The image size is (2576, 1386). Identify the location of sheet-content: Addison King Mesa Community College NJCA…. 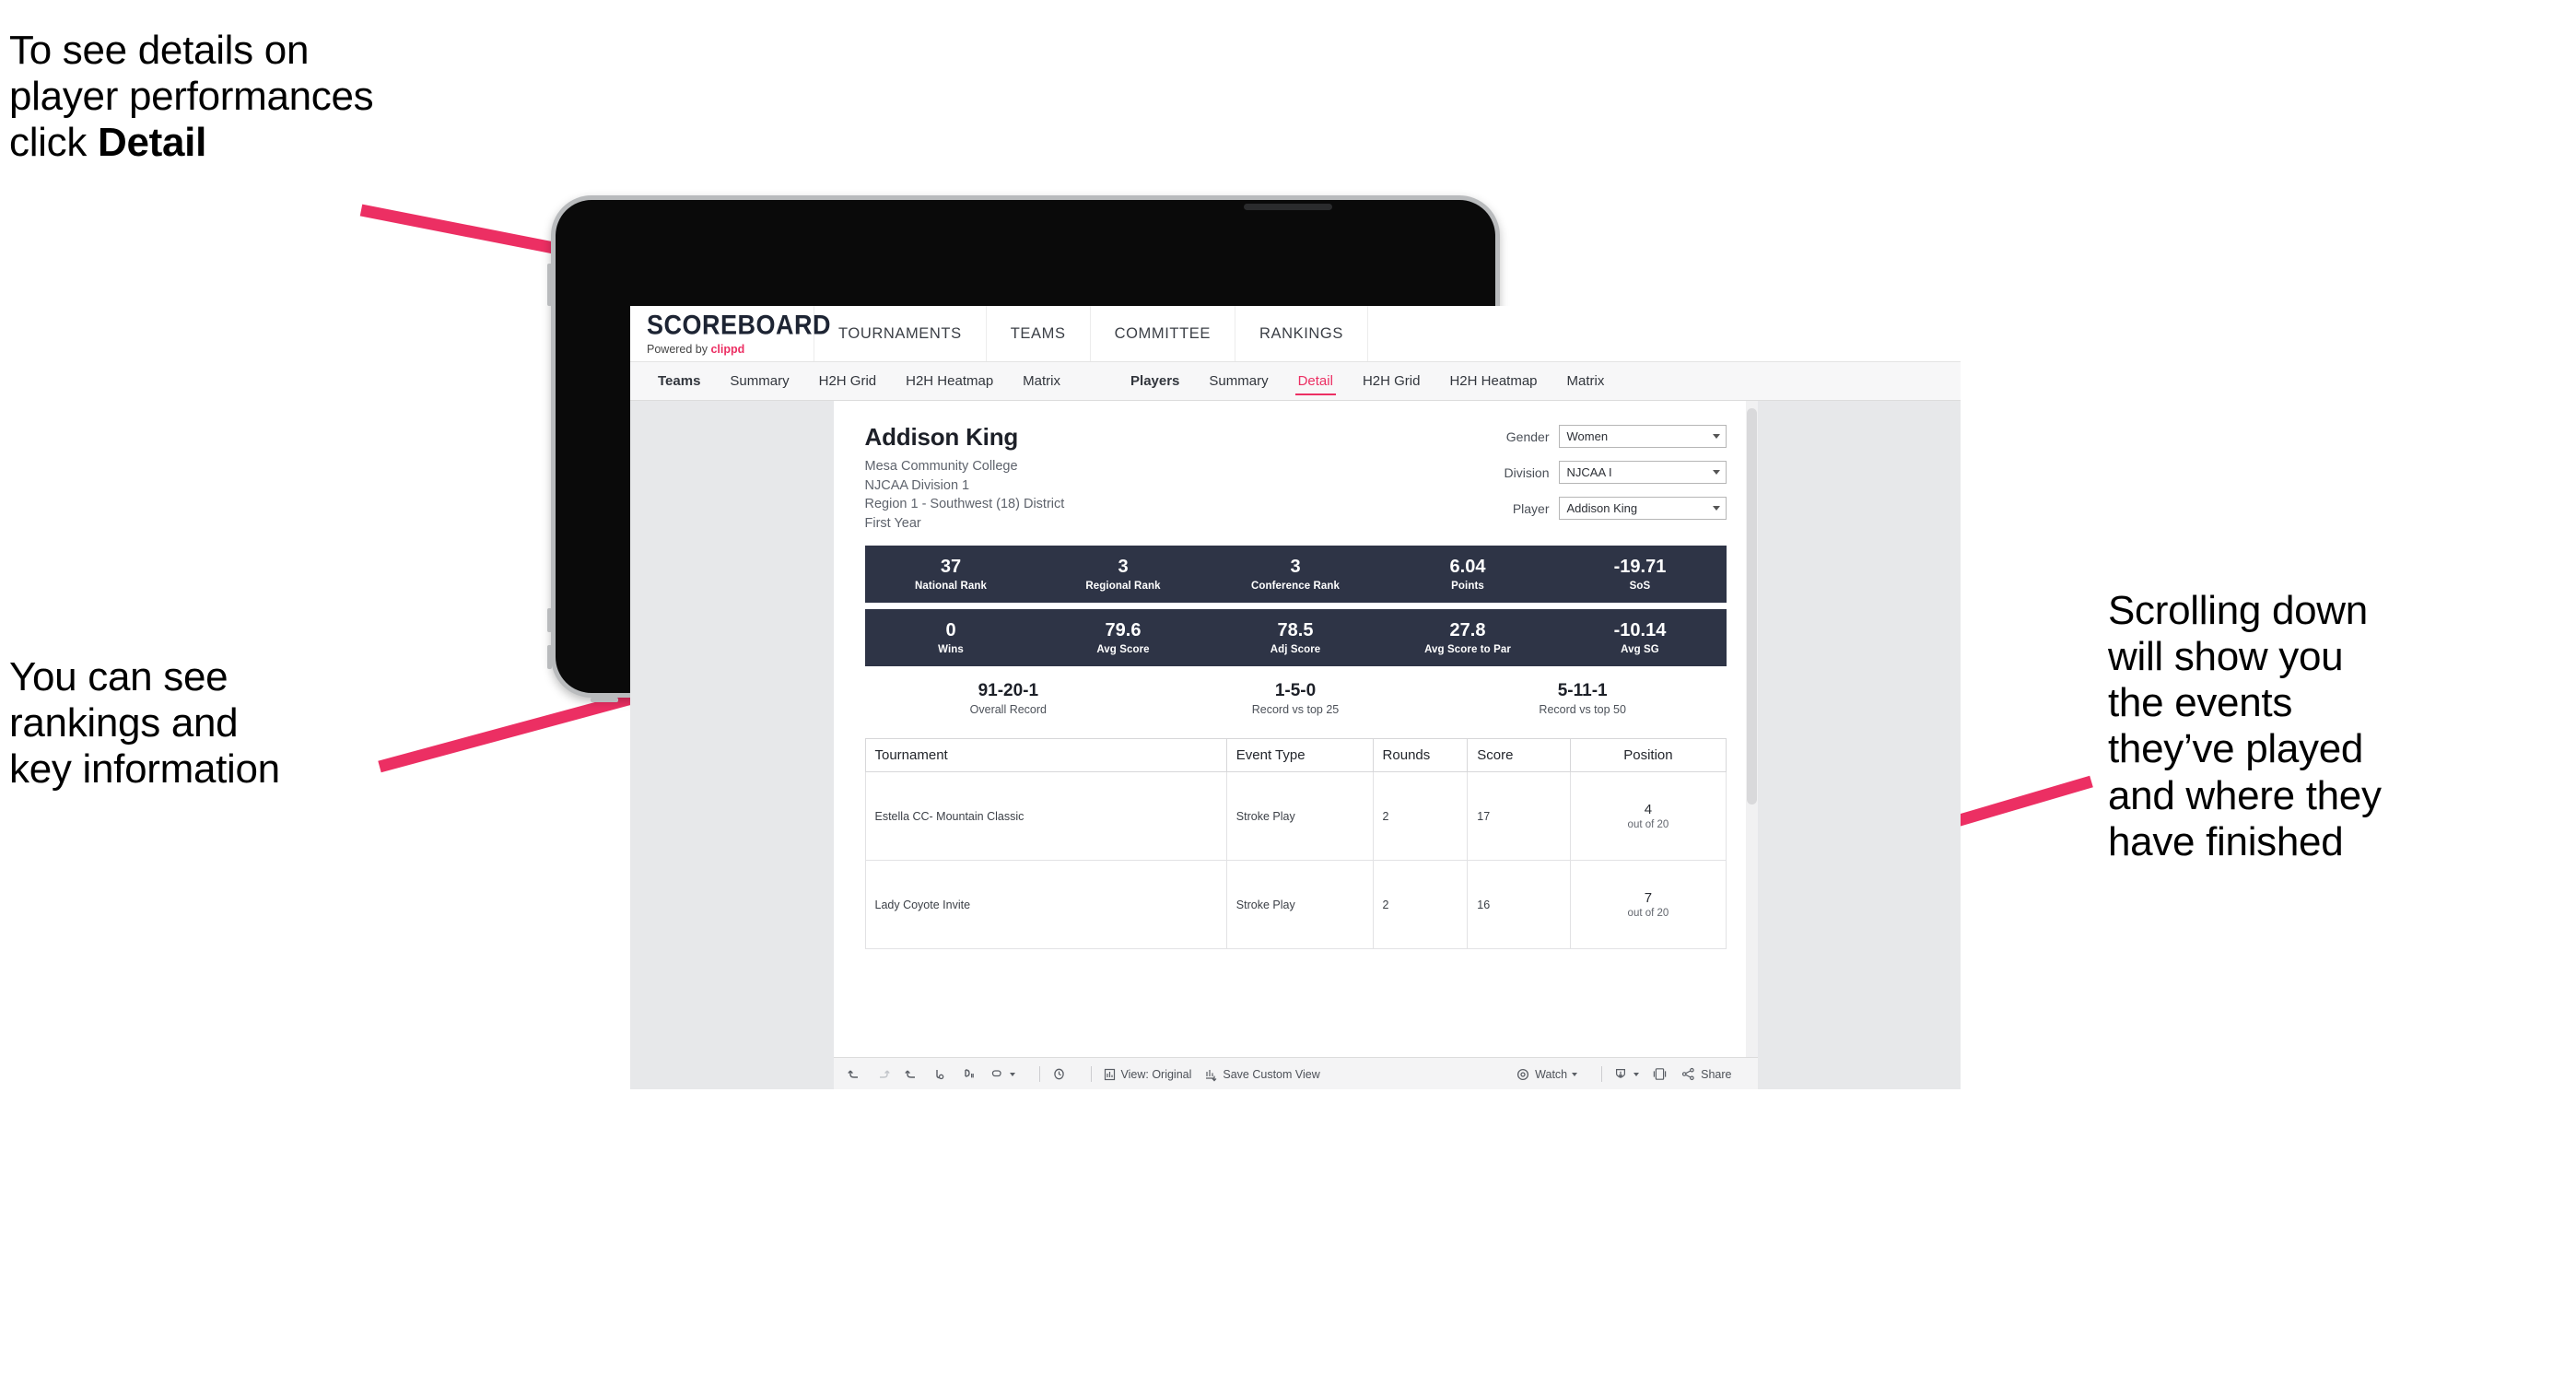
(1296, 675).